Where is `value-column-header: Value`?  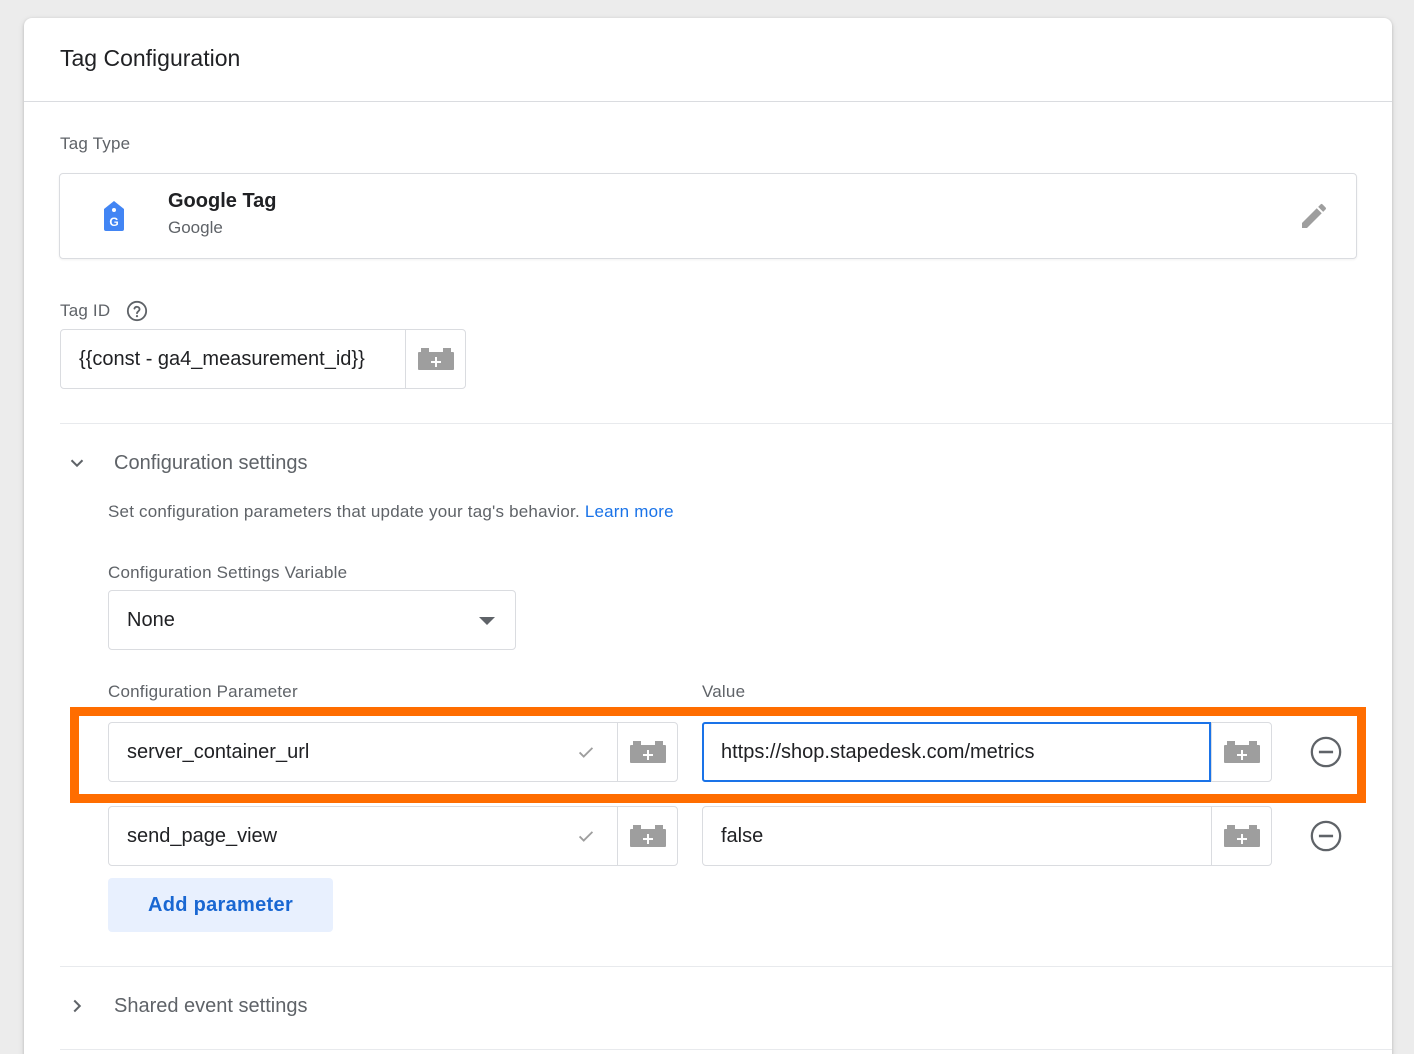
value-column-header: Value is located at coordinates (724, 691).